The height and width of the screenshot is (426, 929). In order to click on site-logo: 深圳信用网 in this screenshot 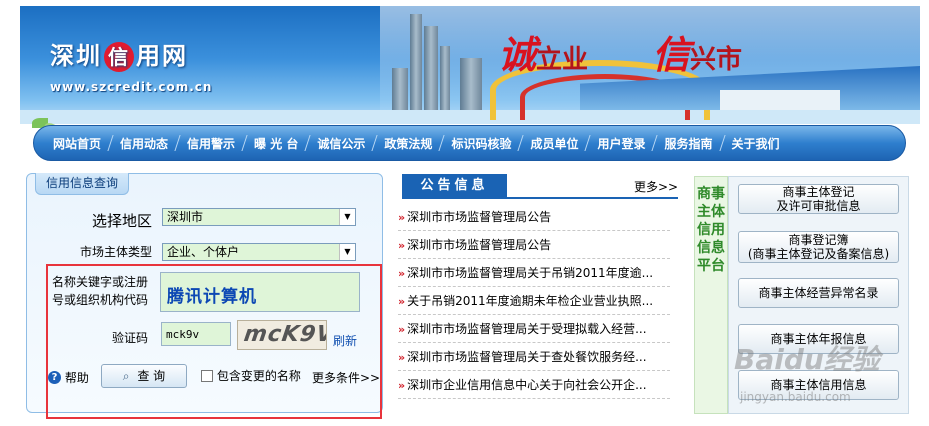, I will do `click(119, 54)`.